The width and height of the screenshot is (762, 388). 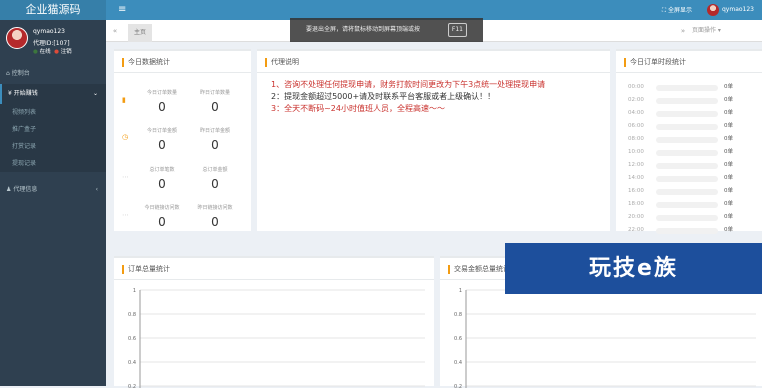 I want to click on y-tick-label: 0.6, so click(x=132, y=339).